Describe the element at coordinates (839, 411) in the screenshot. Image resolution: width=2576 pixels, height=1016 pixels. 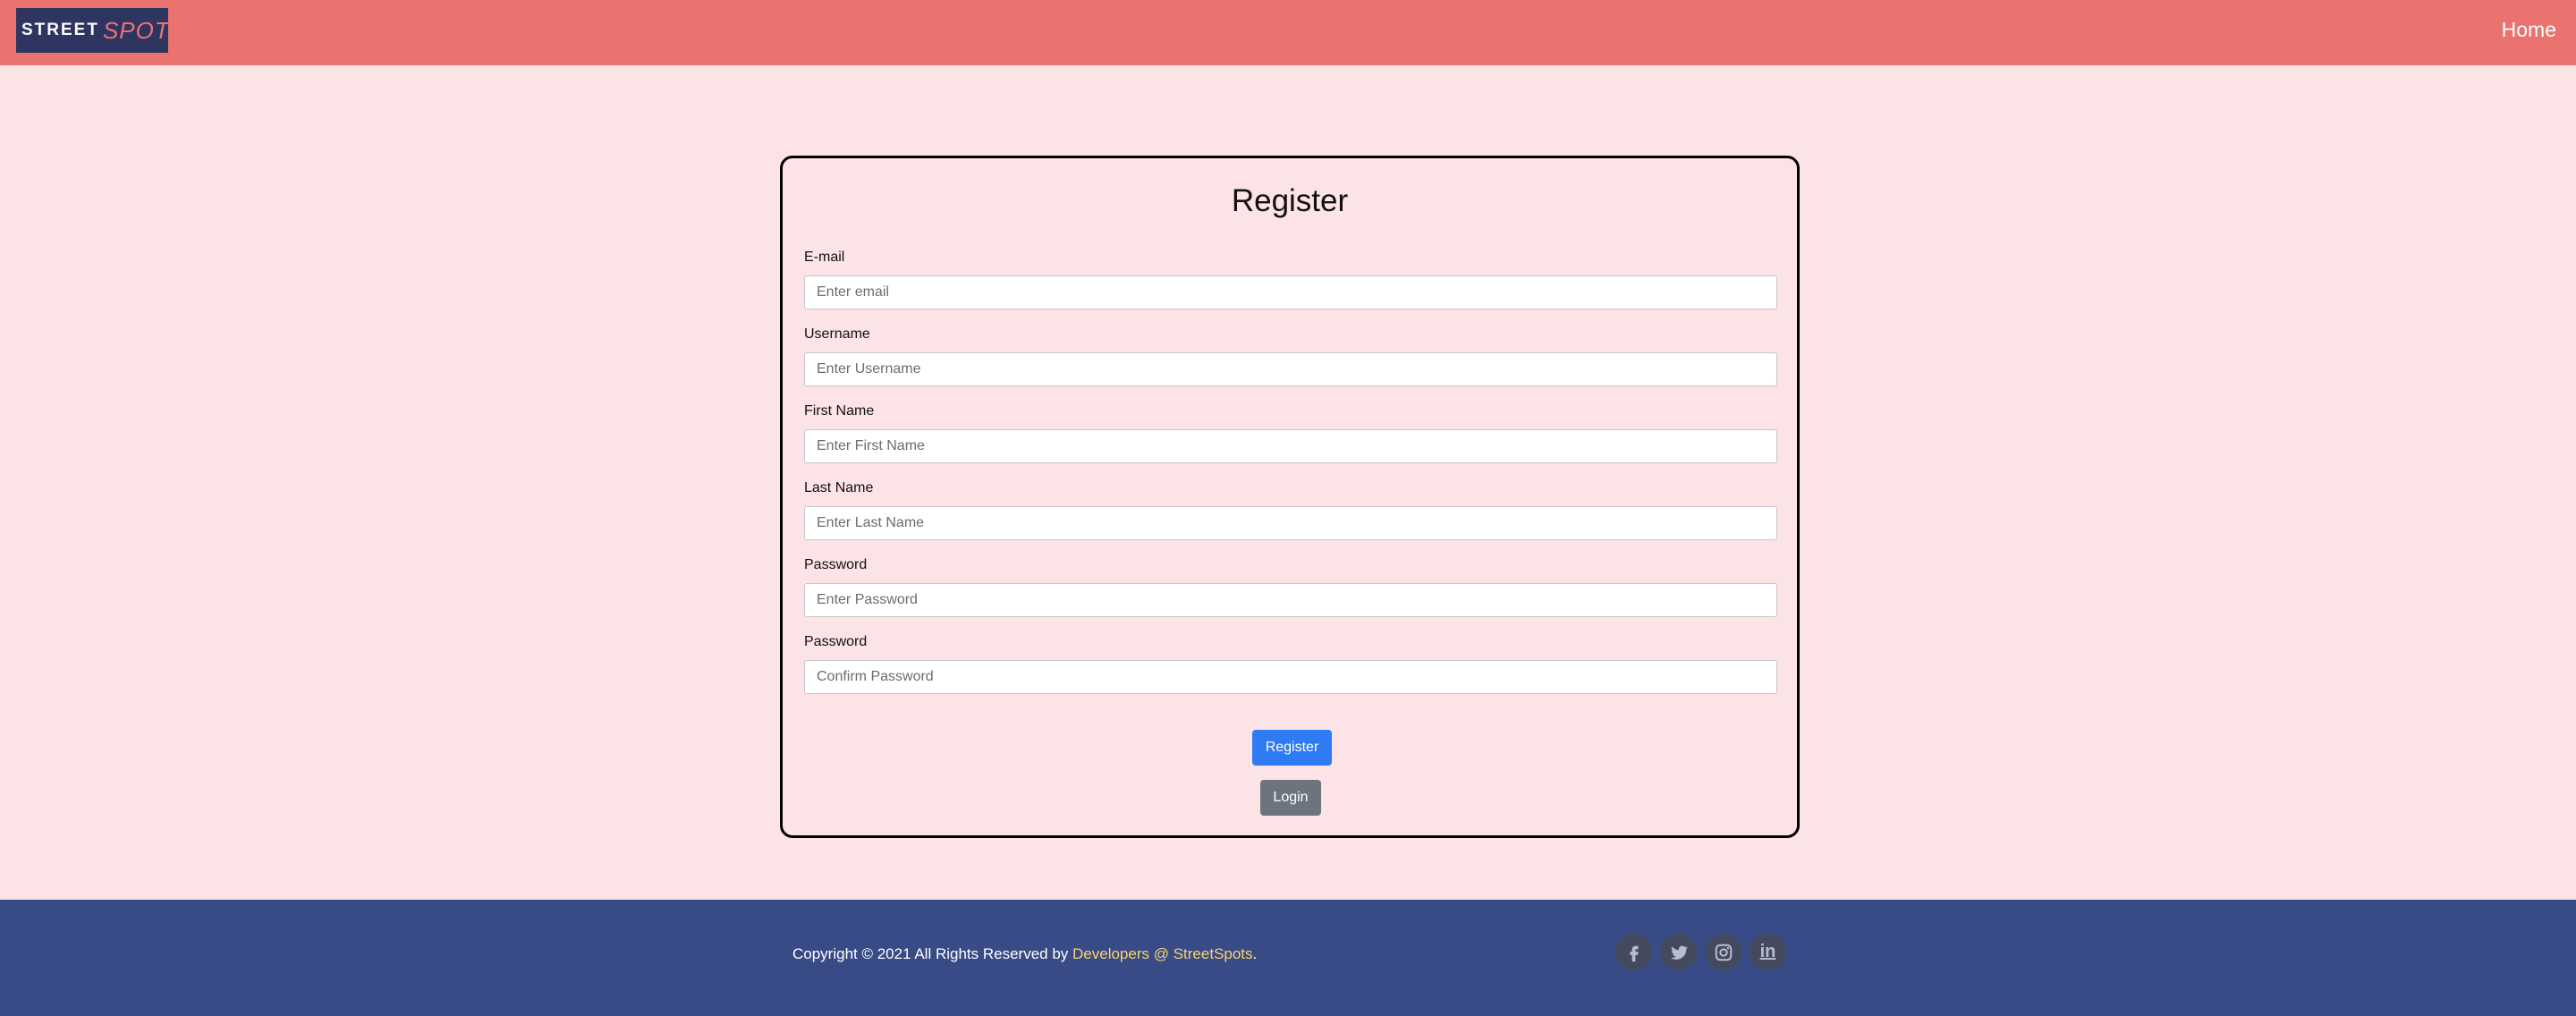
I see `first-name-label: First Name` at that location.